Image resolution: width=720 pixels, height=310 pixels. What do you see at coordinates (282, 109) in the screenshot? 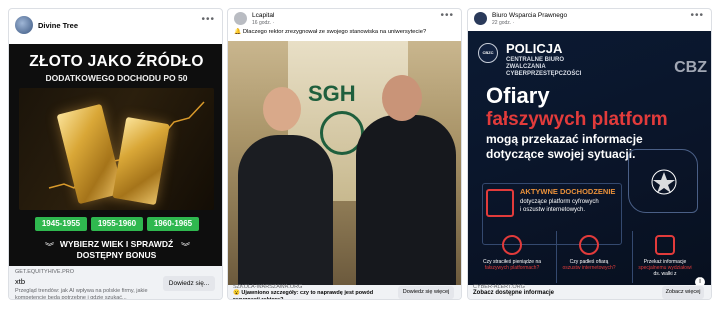
I see `person-left-head` at bounding box center [282, 109].